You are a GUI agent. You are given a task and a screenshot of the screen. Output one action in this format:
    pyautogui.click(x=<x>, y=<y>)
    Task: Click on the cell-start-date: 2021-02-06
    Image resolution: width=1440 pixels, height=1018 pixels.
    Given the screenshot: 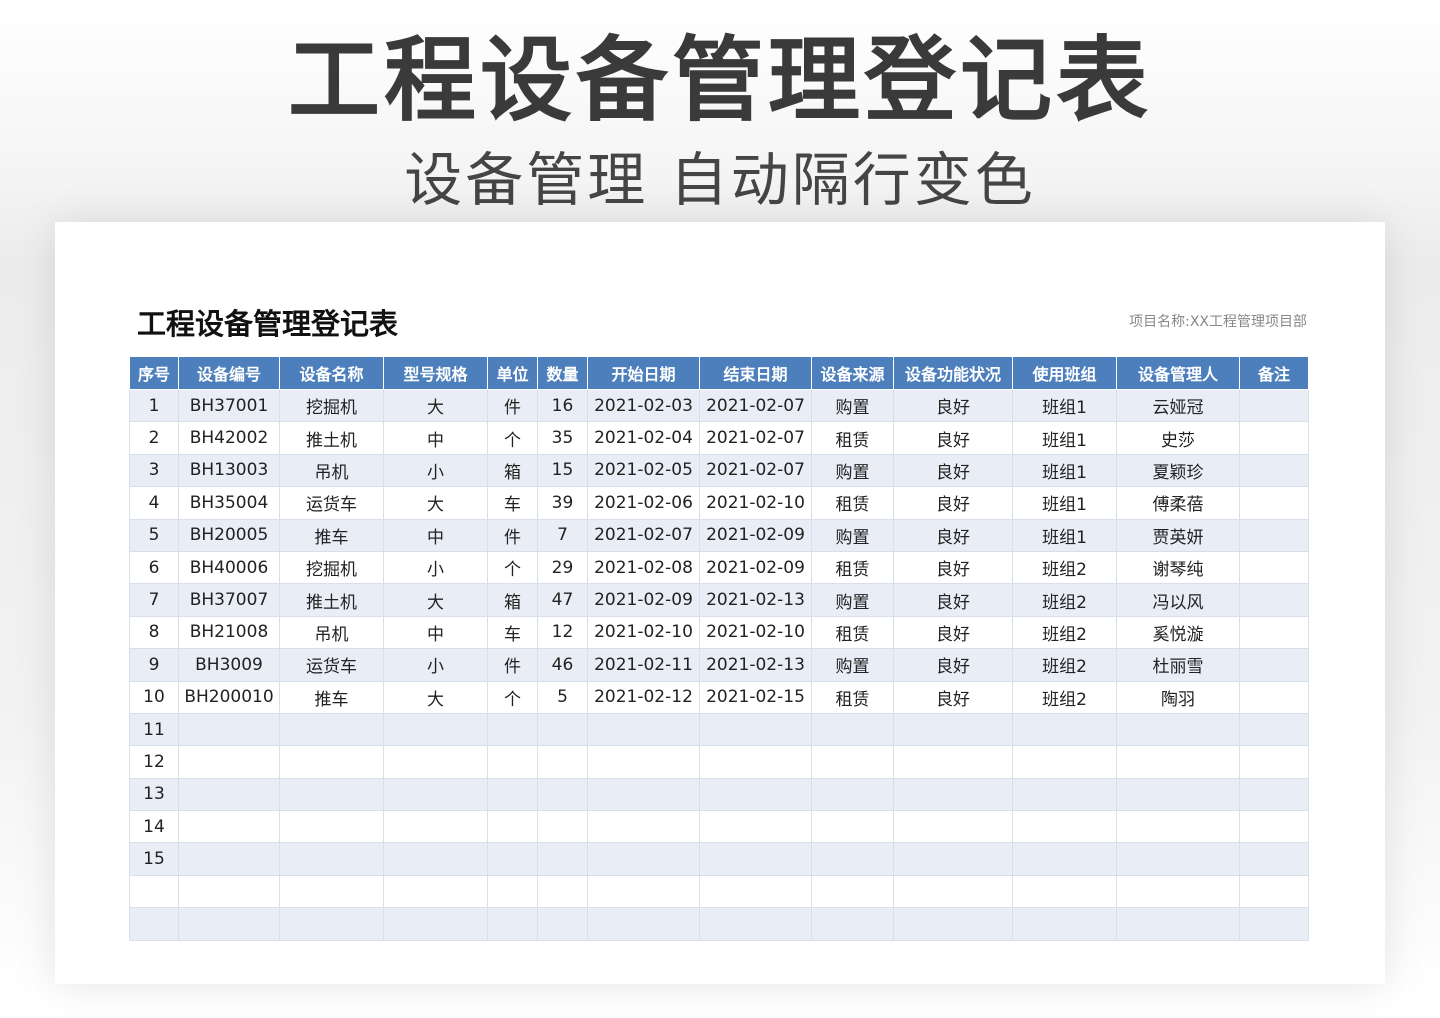 What is the action you would take?
    pyautogui.click(x=643, y=503)
    